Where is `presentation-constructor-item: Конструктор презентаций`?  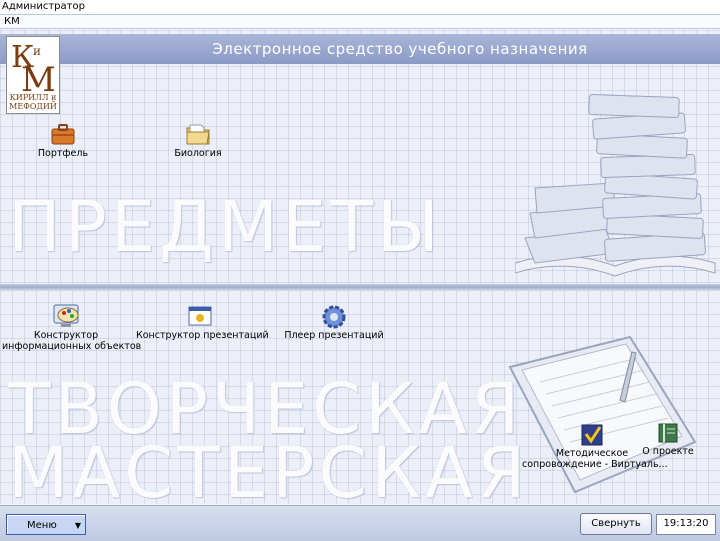 presentation-constructor-item: Конструктор презентаций is located at coordinates (202, 322).